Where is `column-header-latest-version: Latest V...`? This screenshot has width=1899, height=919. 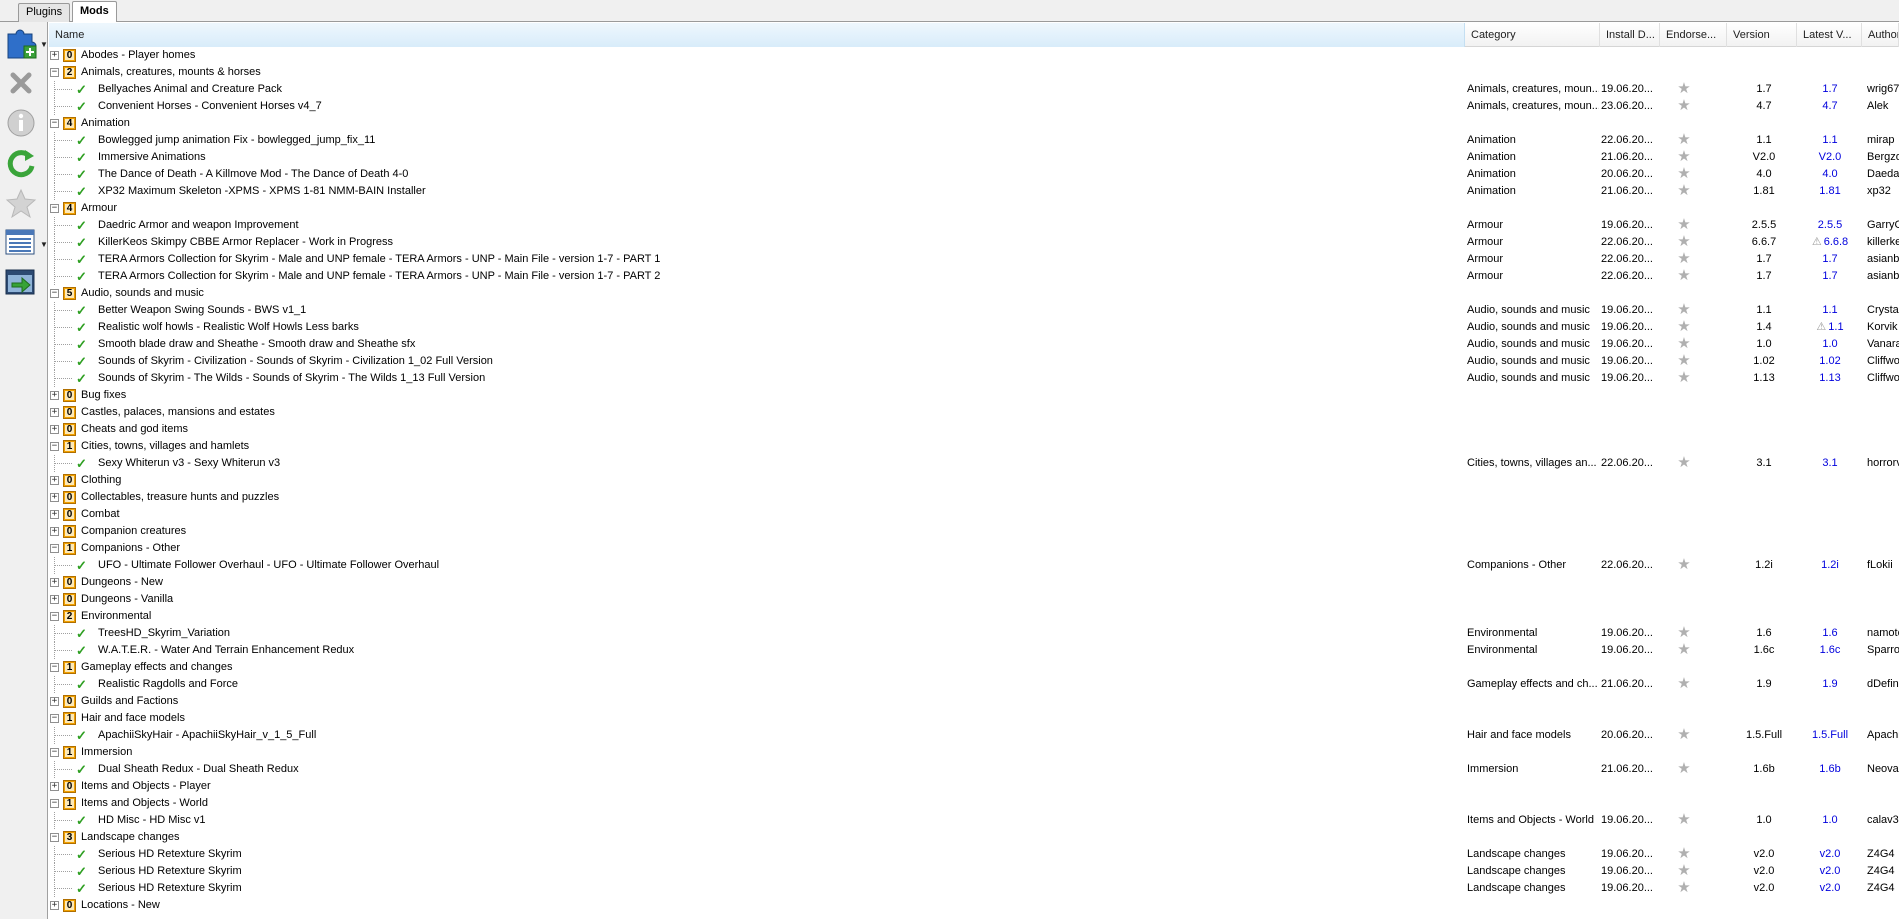 column-header-latest-version: Latest V... is located at coordinates (1829, 35).